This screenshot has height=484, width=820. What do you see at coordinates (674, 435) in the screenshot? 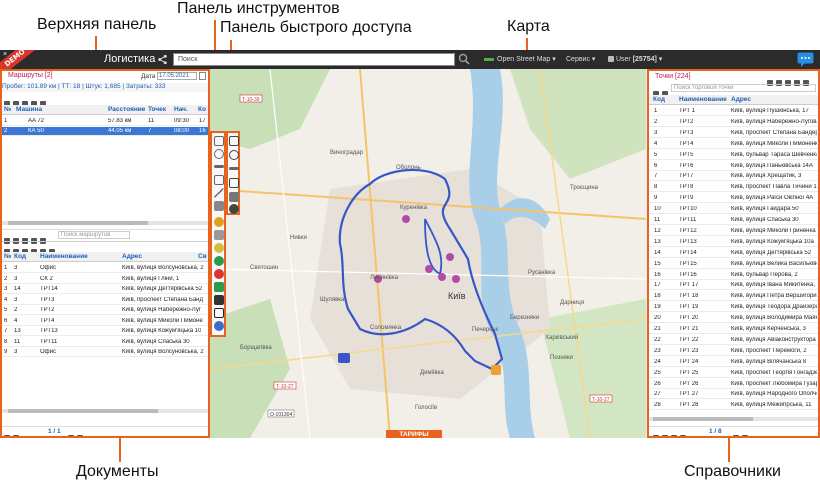
I see `delete-icon` at bounding box center [674, 435].